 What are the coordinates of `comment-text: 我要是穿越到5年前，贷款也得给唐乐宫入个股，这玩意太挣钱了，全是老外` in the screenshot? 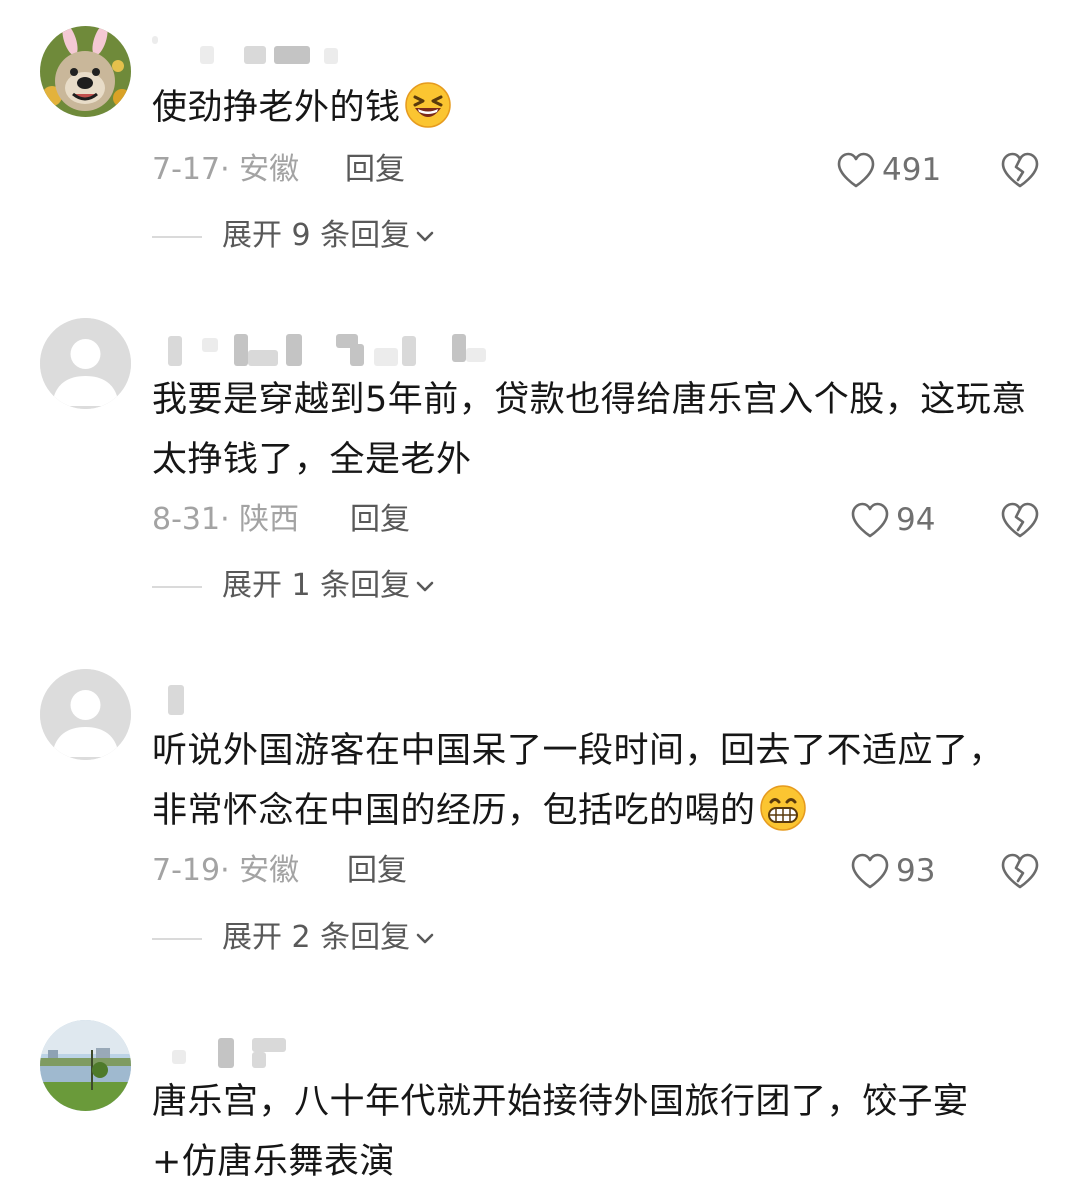 It's located at (589, 430).